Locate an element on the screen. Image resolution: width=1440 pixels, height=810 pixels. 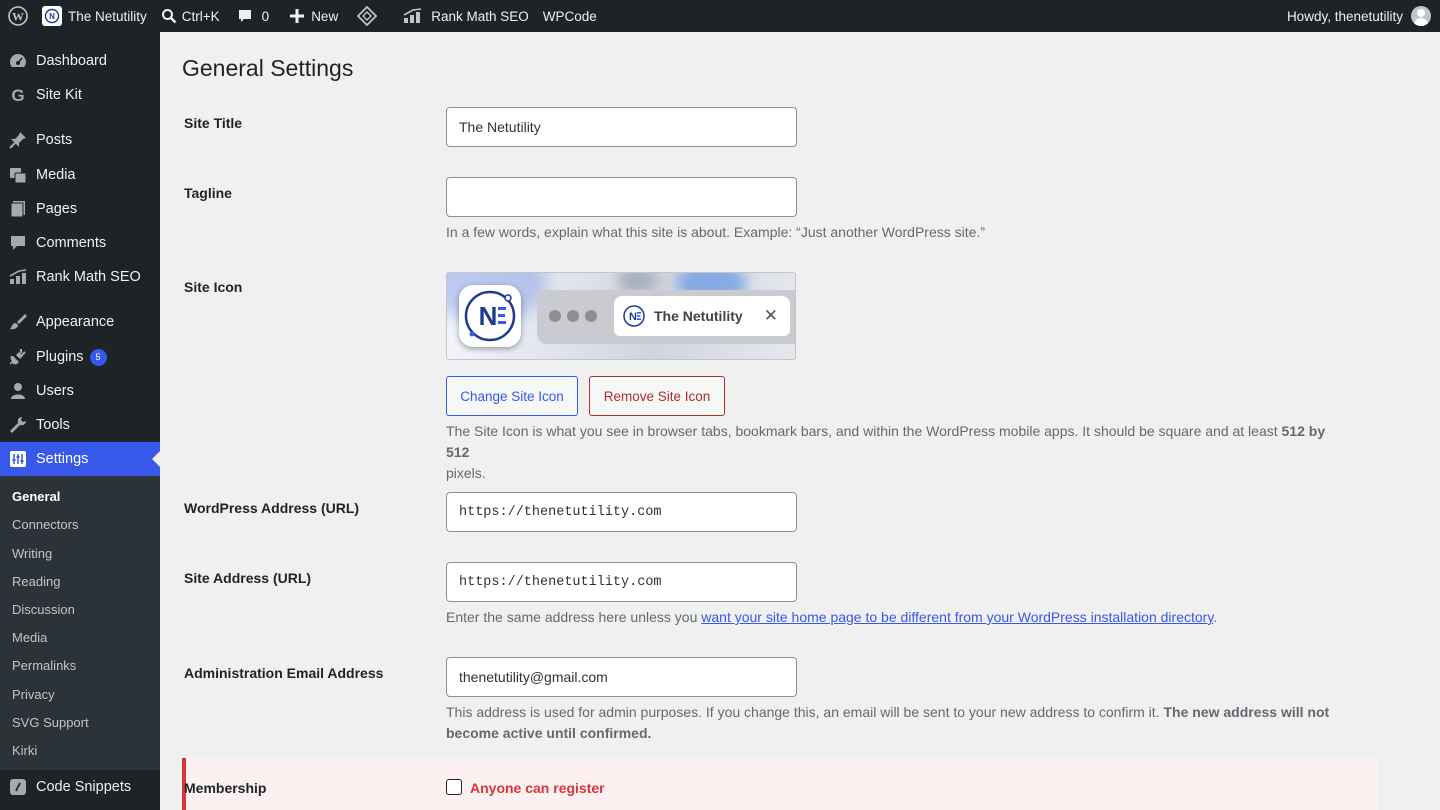
site-icon-description-suffix: pixels. is located at coordinates (466, 473).